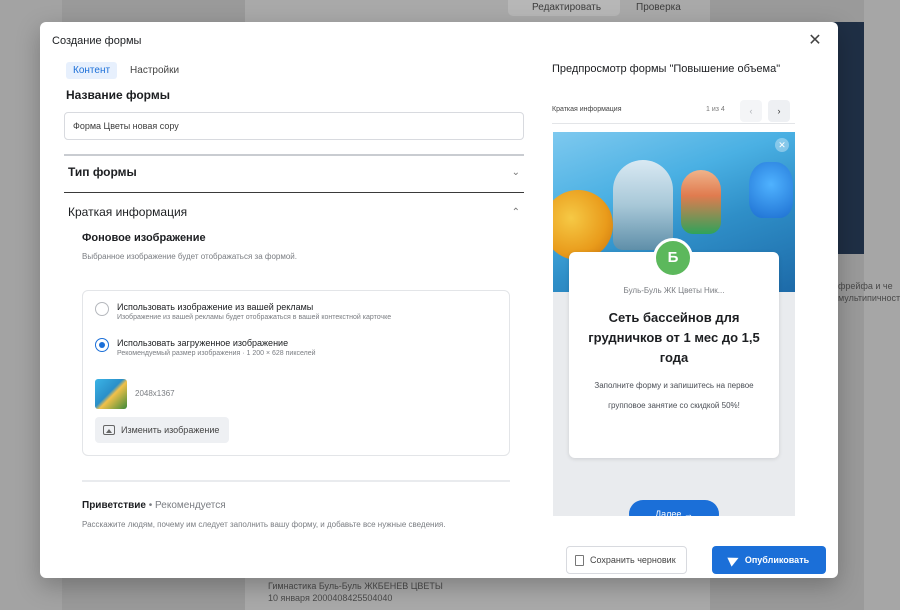 Image resolution: width=900 pixels, height=610 pixels. What do you see at coordinates (666, 69) in the screenshot?
I see `preview-title: Предпросмотр формы "Повышение объема"` at bounding box center [666, 69].